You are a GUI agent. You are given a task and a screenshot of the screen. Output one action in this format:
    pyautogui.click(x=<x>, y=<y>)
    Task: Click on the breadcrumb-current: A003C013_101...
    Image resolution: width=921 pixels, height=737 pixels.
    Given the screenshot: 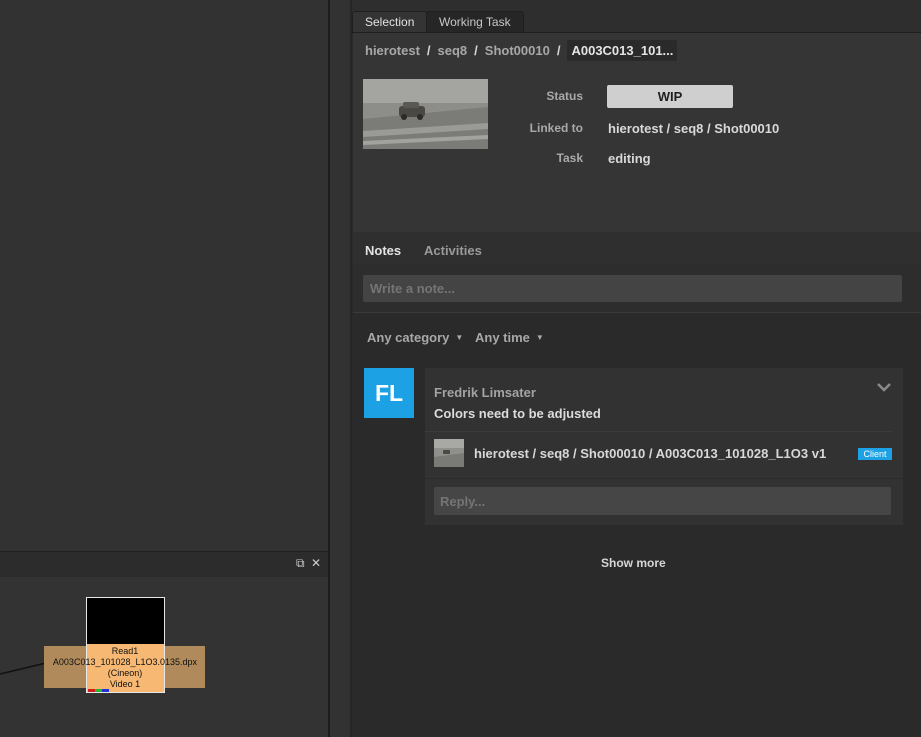 What is the action you would take?
    pyautogui.click(x=622, y=50)
    